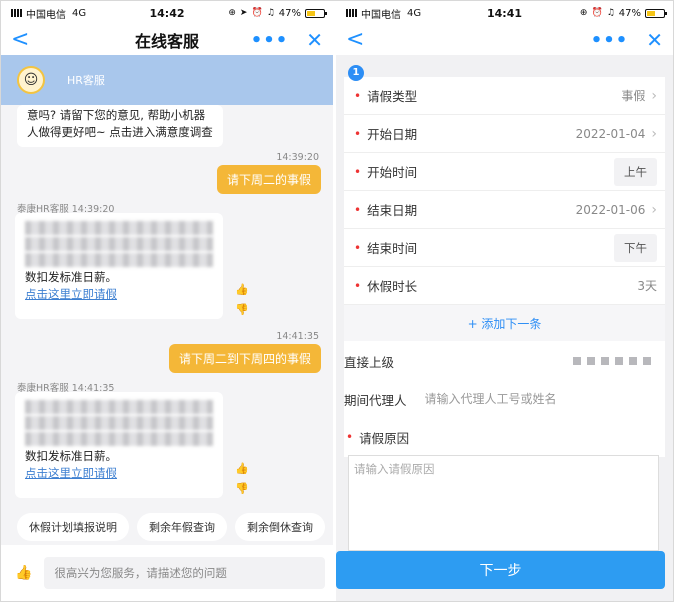 This screenshot has height=602, width=674. Describe the element at coordinates (73, 527) in the screenshot. I see `quick-reply-chip: 休假计划填报说明` at that location.